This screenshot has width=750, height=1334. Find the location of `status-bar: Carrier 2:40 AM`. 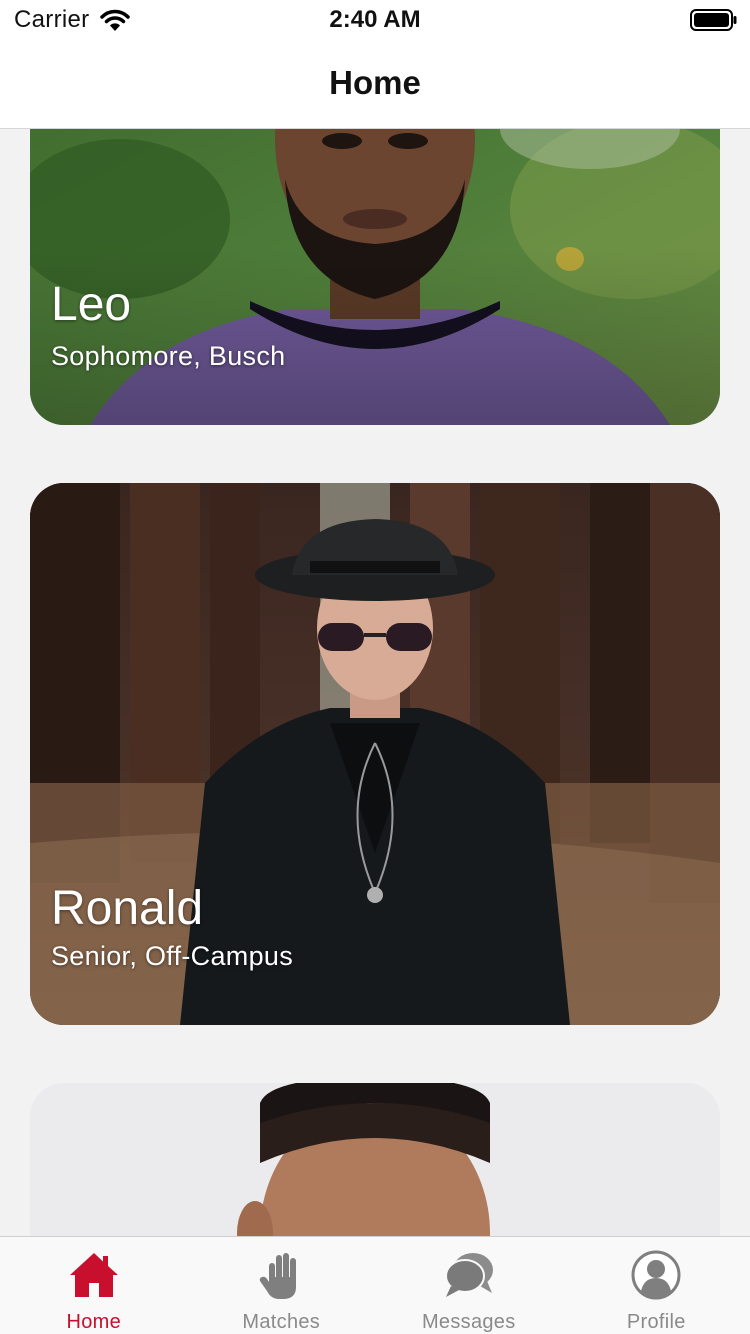

status-bar: Carrier 2:40 AM is located at coordinates (375, 20).